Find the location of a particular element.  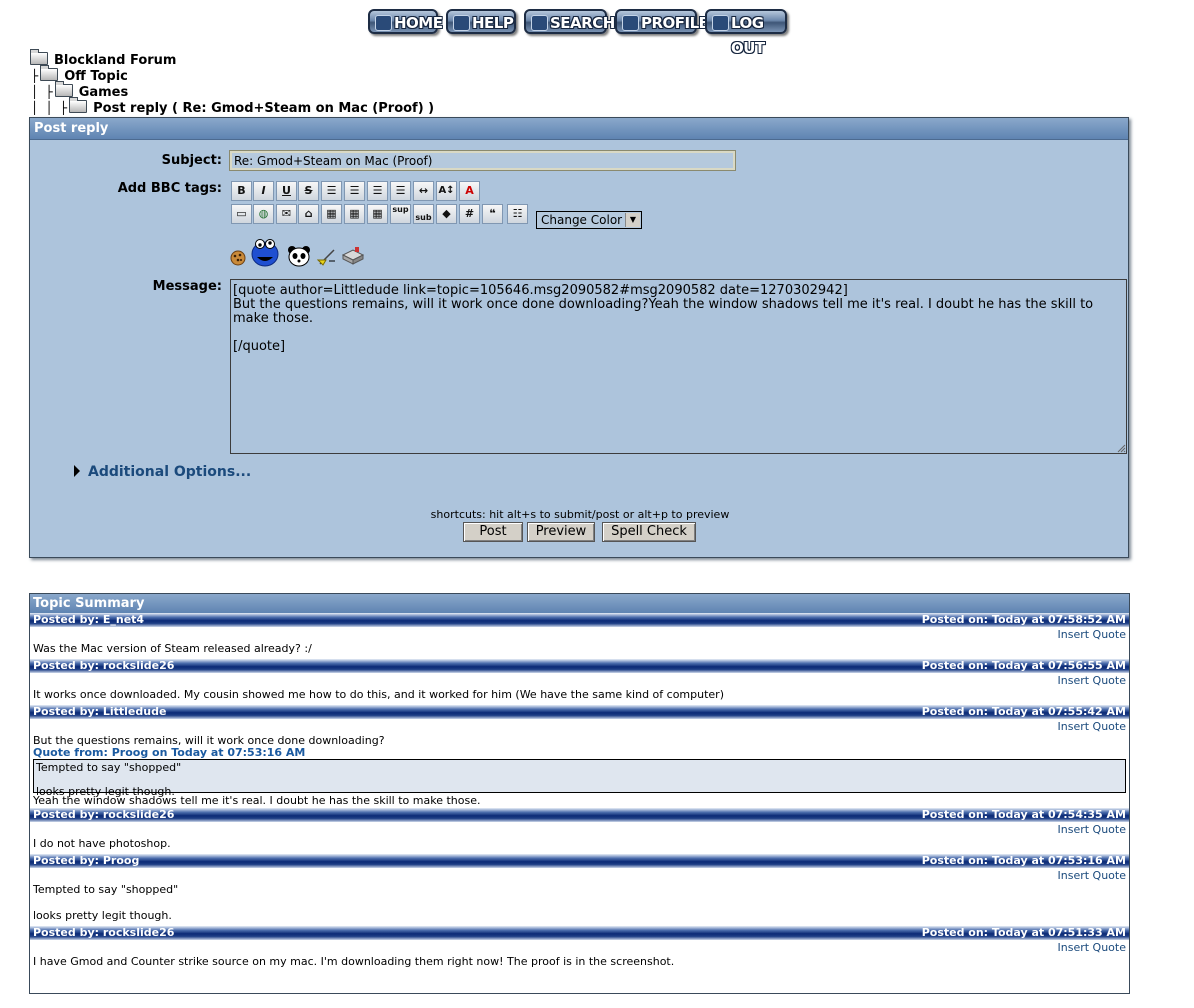

preview-button: Preview is located at coordinates (561, 532).